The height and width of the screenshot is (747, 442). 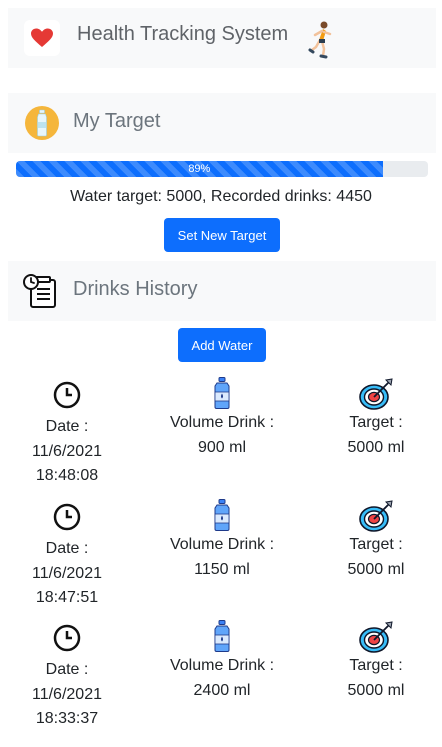 What do you see at coordinates (183, 34) in the screenshot?
I see `app-title: Health Tracking System` at bounding box center [183, 34].